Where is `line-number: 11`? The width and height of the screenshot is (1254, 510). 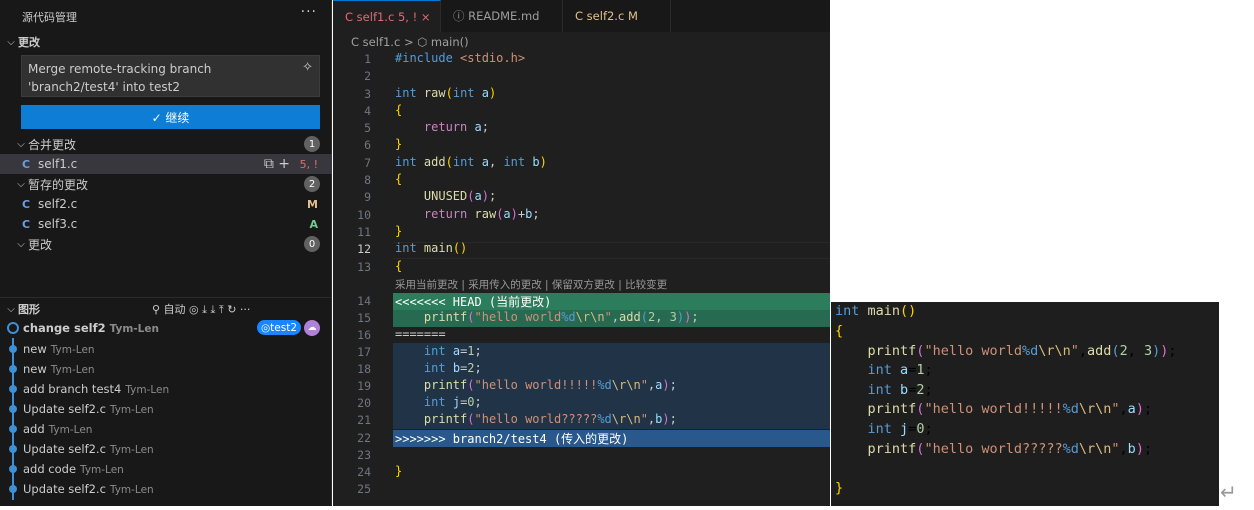
line-number: 11 is located at coordinates (364, 232).